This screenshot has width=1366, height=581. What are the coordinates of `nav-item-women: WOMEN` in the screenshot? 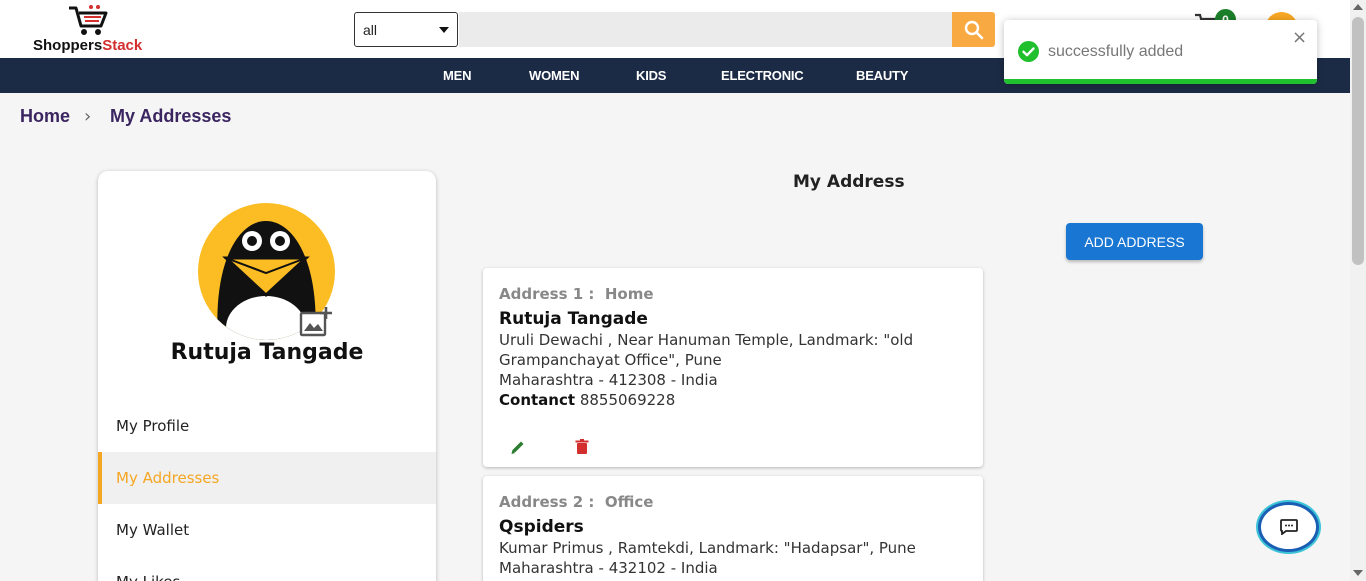 It's located at (554, 75).